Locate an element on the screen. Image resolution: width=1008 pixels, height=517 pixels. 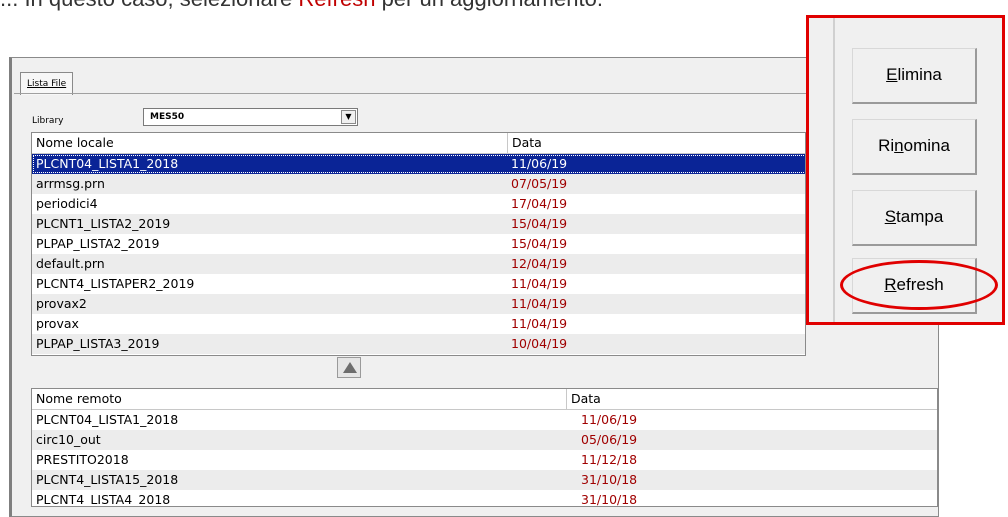
local-file-row: provax2 11/04/19 is located at coordinates (418, 304).